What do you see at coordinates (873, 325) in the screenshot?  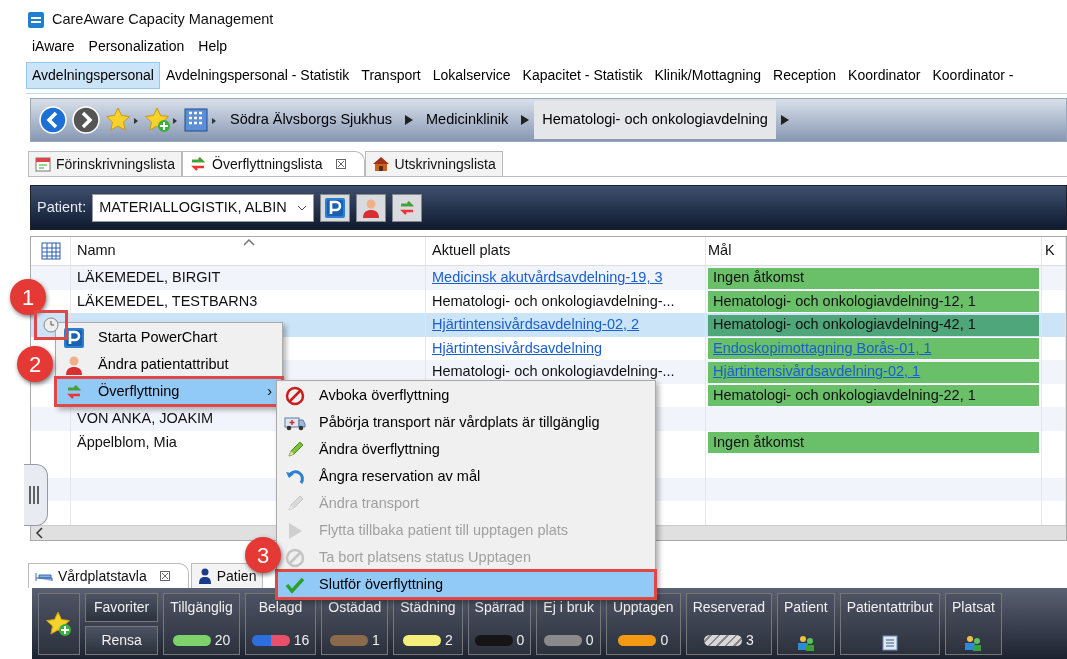 I see `goal-cell: Hematologi- och onkologiavdelning-42, 1` at bounding box center [873, 325].